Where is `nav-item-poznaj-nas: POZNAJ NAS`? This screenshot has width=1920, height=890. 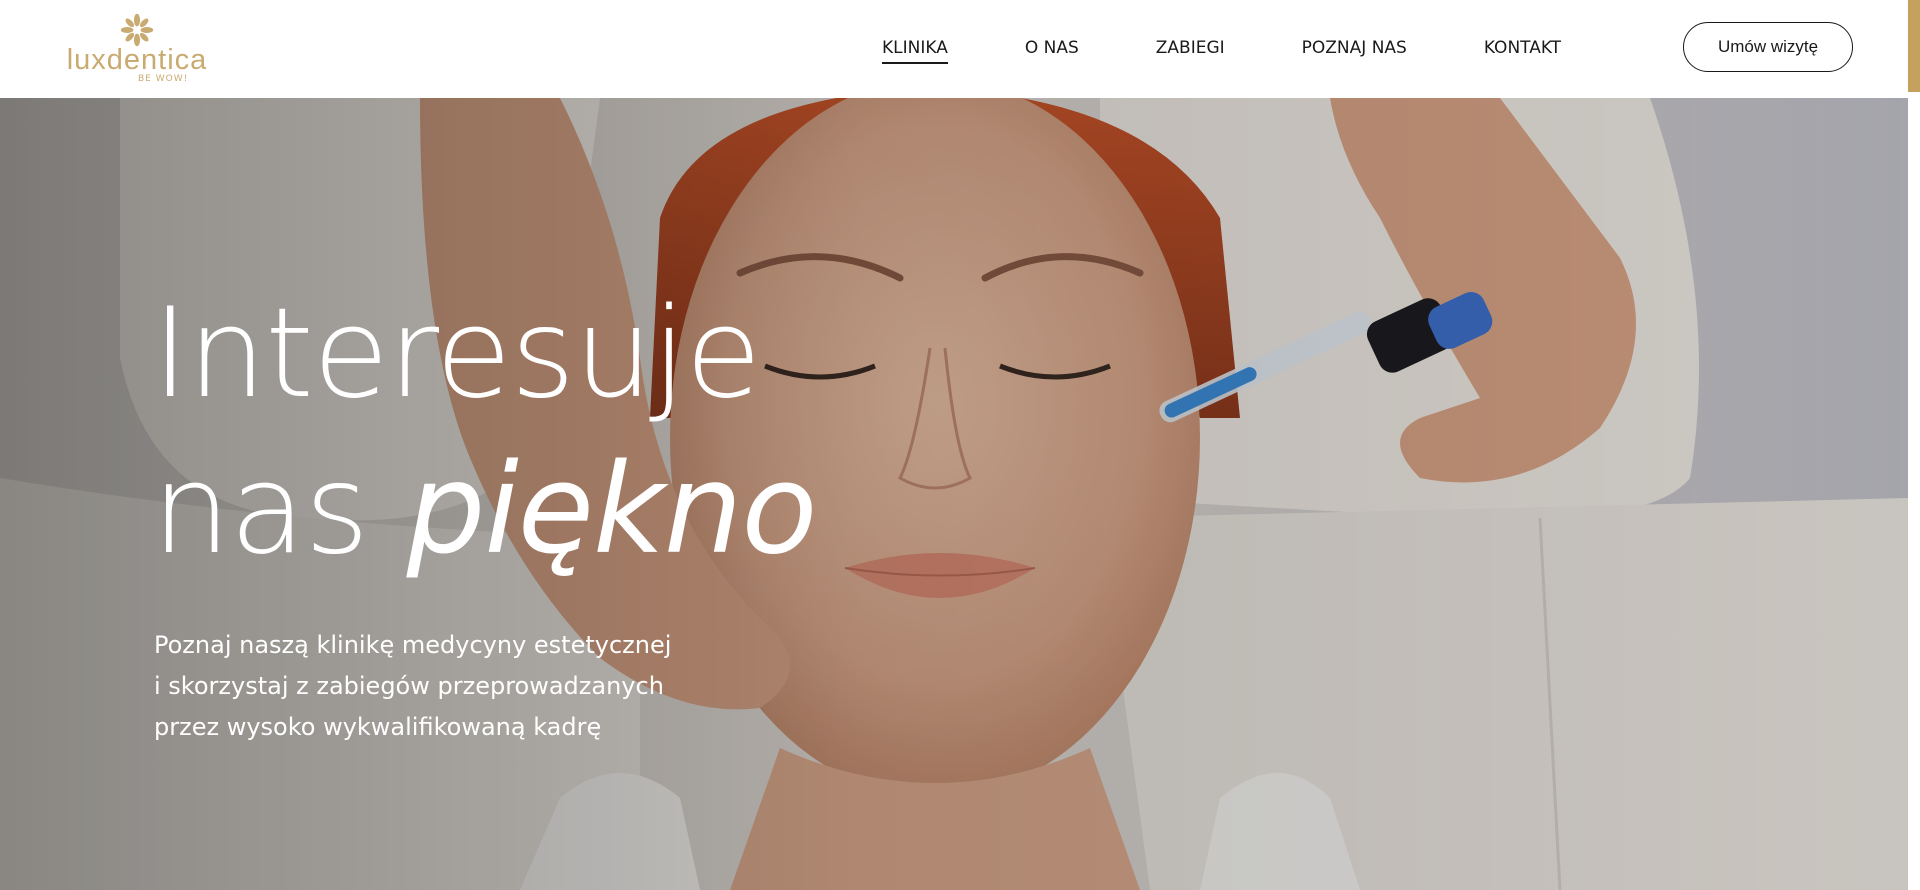
nav-item-poznaj-nas: POZNAJ NAS is located at coordinates (1354, 50).